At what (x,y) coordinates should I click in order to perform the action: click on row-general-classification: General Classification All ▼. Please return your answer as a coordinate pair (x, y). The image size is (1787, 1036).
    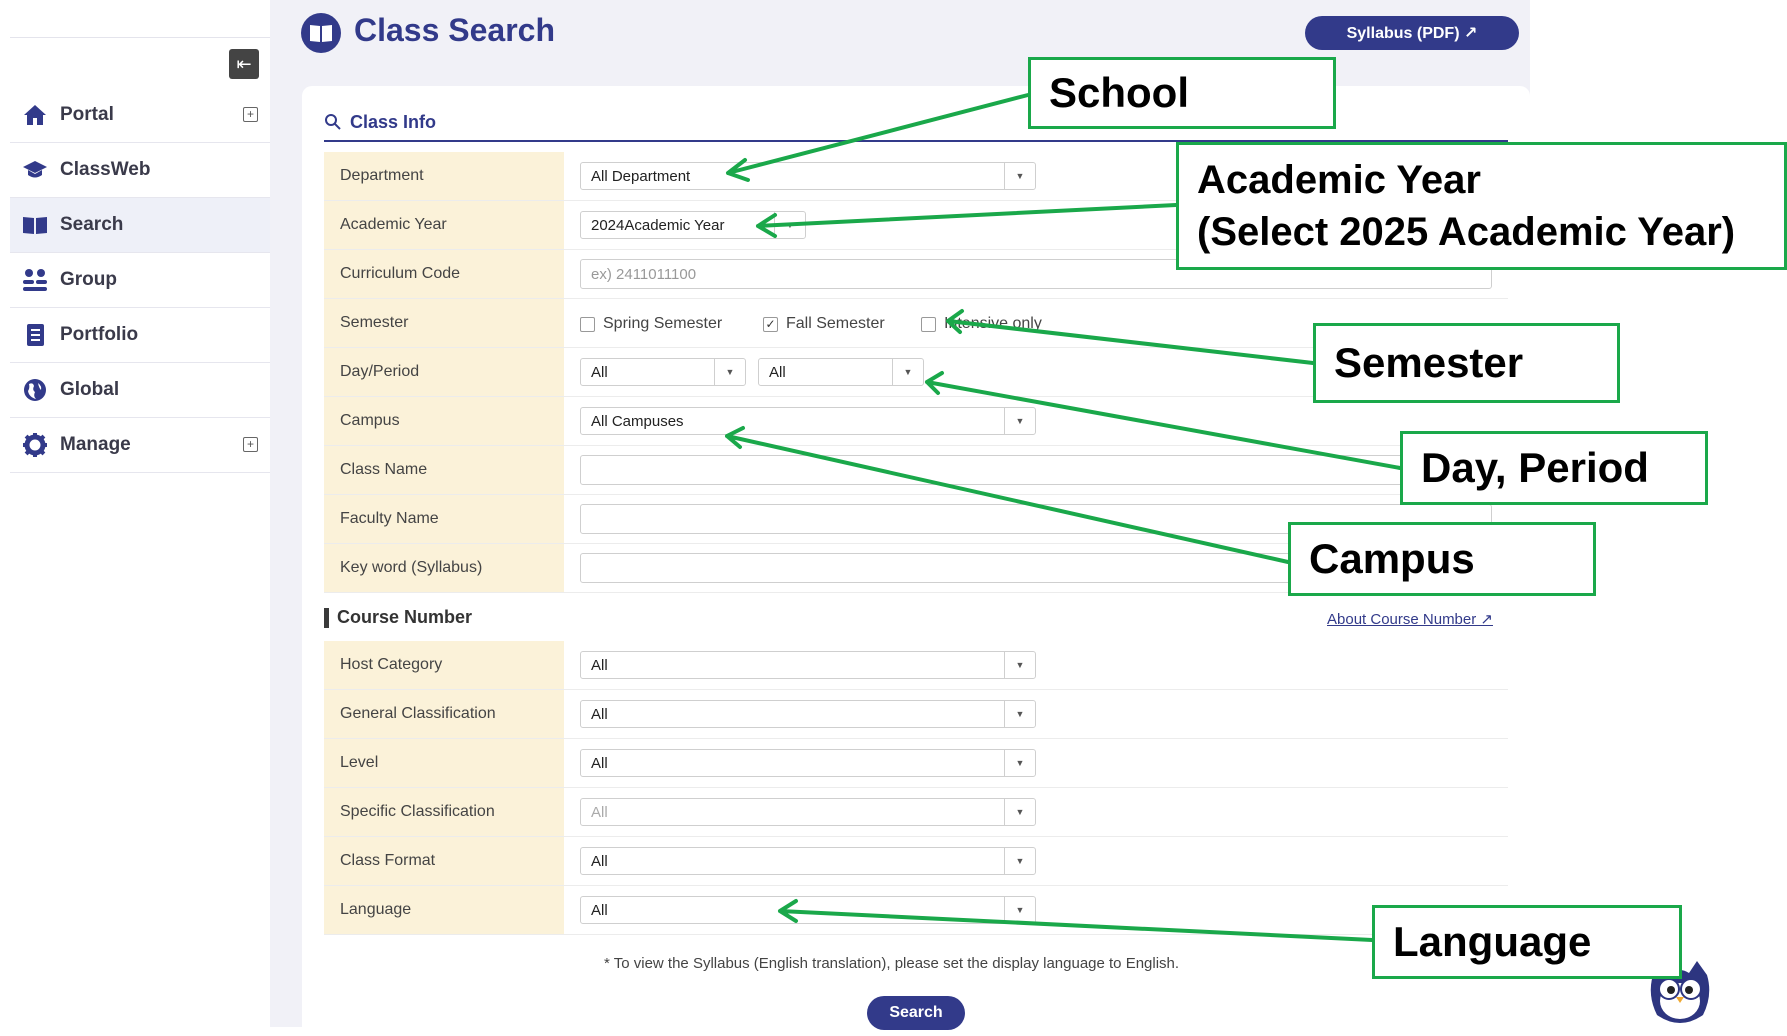
    Looking at the image, I should click on (916, 714).